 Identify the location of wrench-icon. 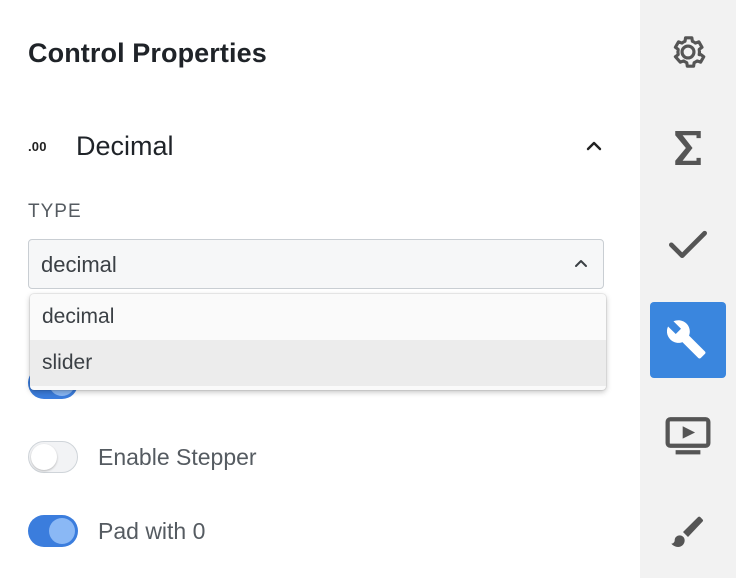
(686, 339).